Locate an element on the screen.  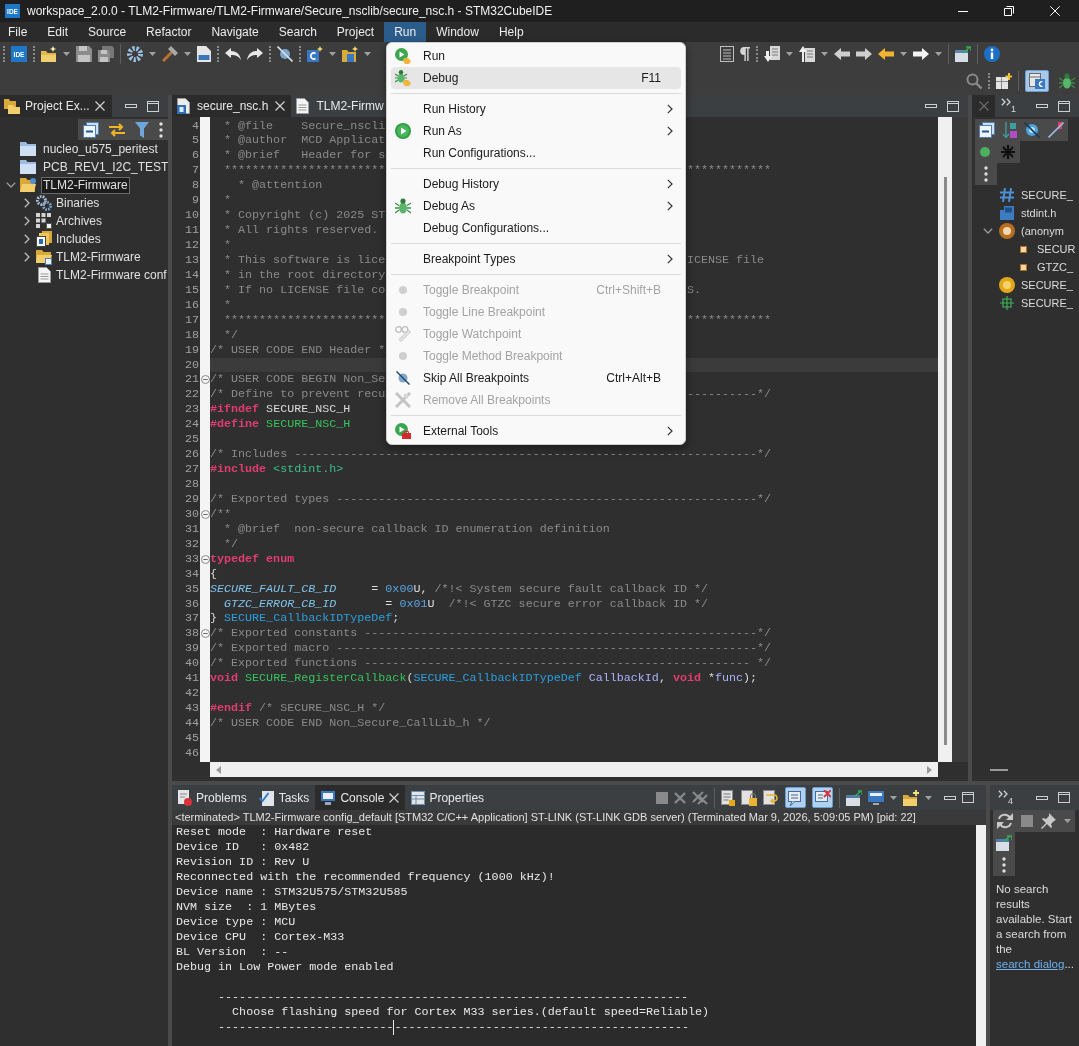
menu-item: Window is located at coordinates (457, 32).